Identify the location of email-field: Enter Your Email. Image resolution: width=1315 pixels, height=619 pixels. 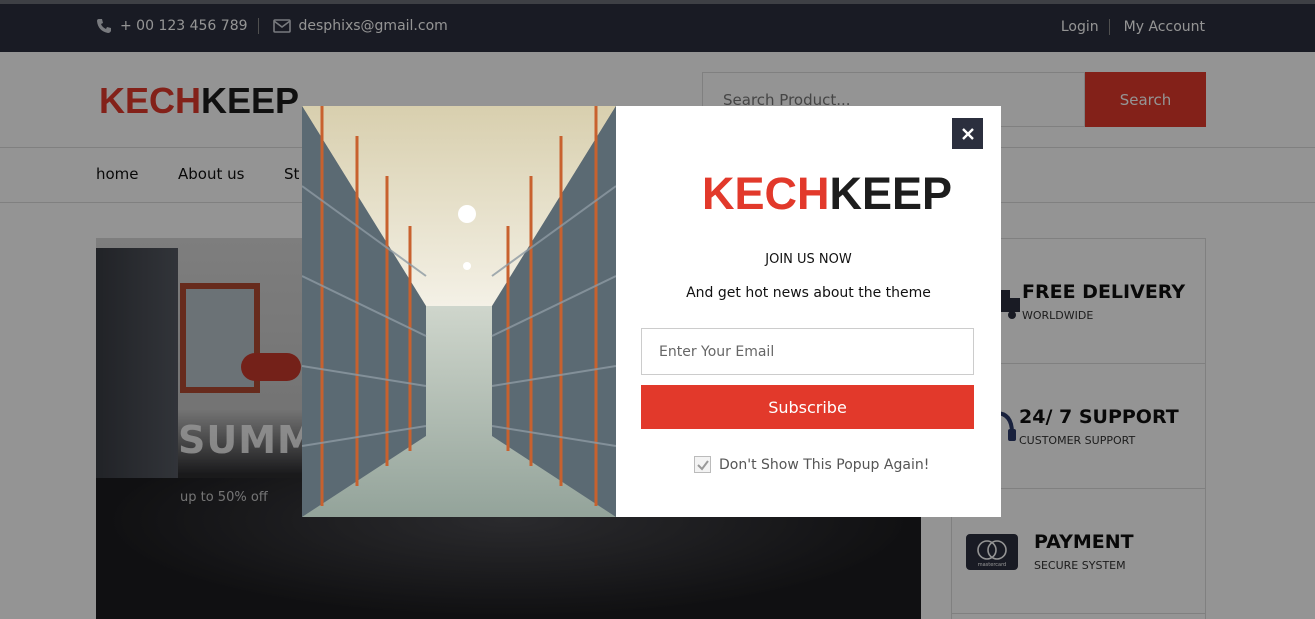
(807, 351).